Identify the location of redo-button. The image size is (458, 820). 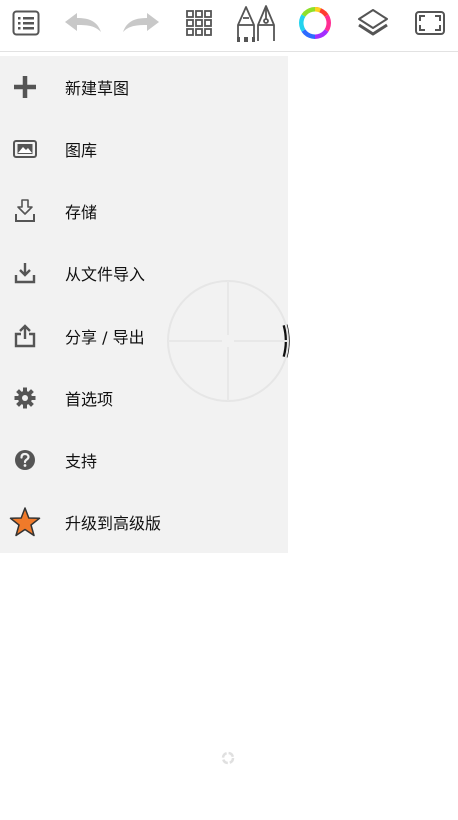
(141, 23).